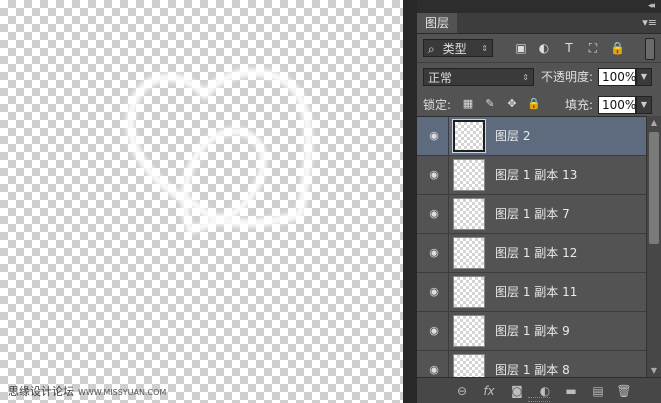  I want to click on heart-glow-artwork, so click(219, 150).